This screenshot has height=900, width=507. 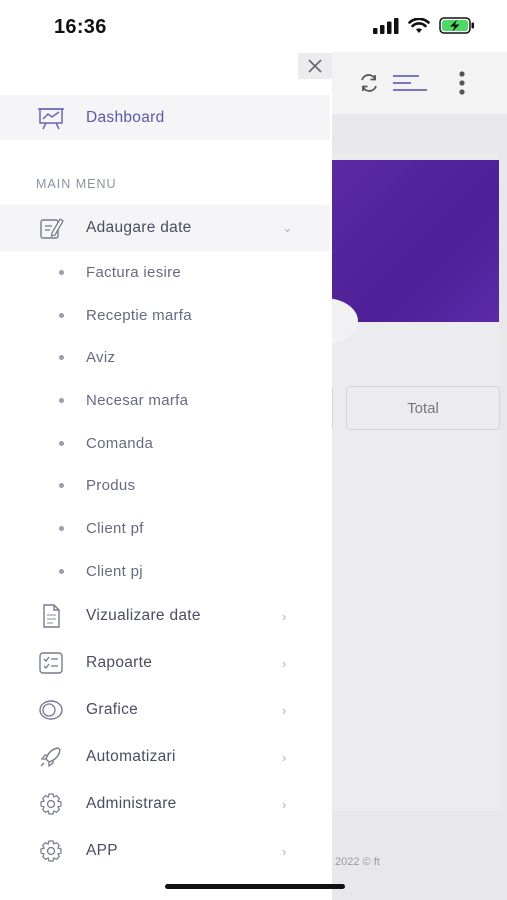 What do you see at coordinates (51, 710) in the screenshot?
I see `chart-icon` at bounding box center [51, 710].